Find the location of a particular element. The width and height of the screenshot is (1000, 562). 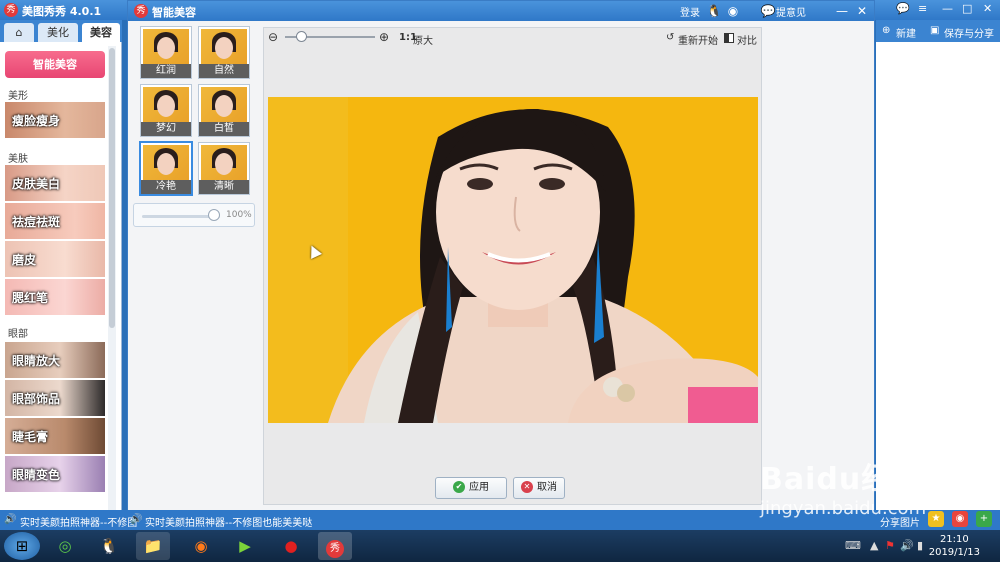

main-tabs: ⌂ 美化 美容 is located at coordinates (61, 31).